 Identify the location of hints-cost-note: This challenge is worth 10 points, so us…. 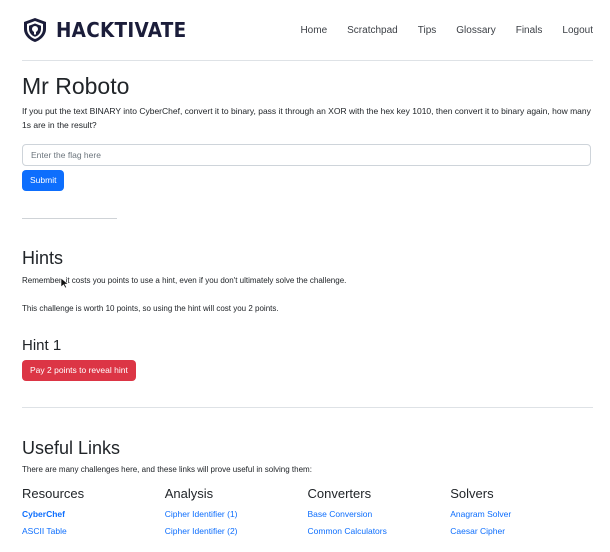
(150, 308).